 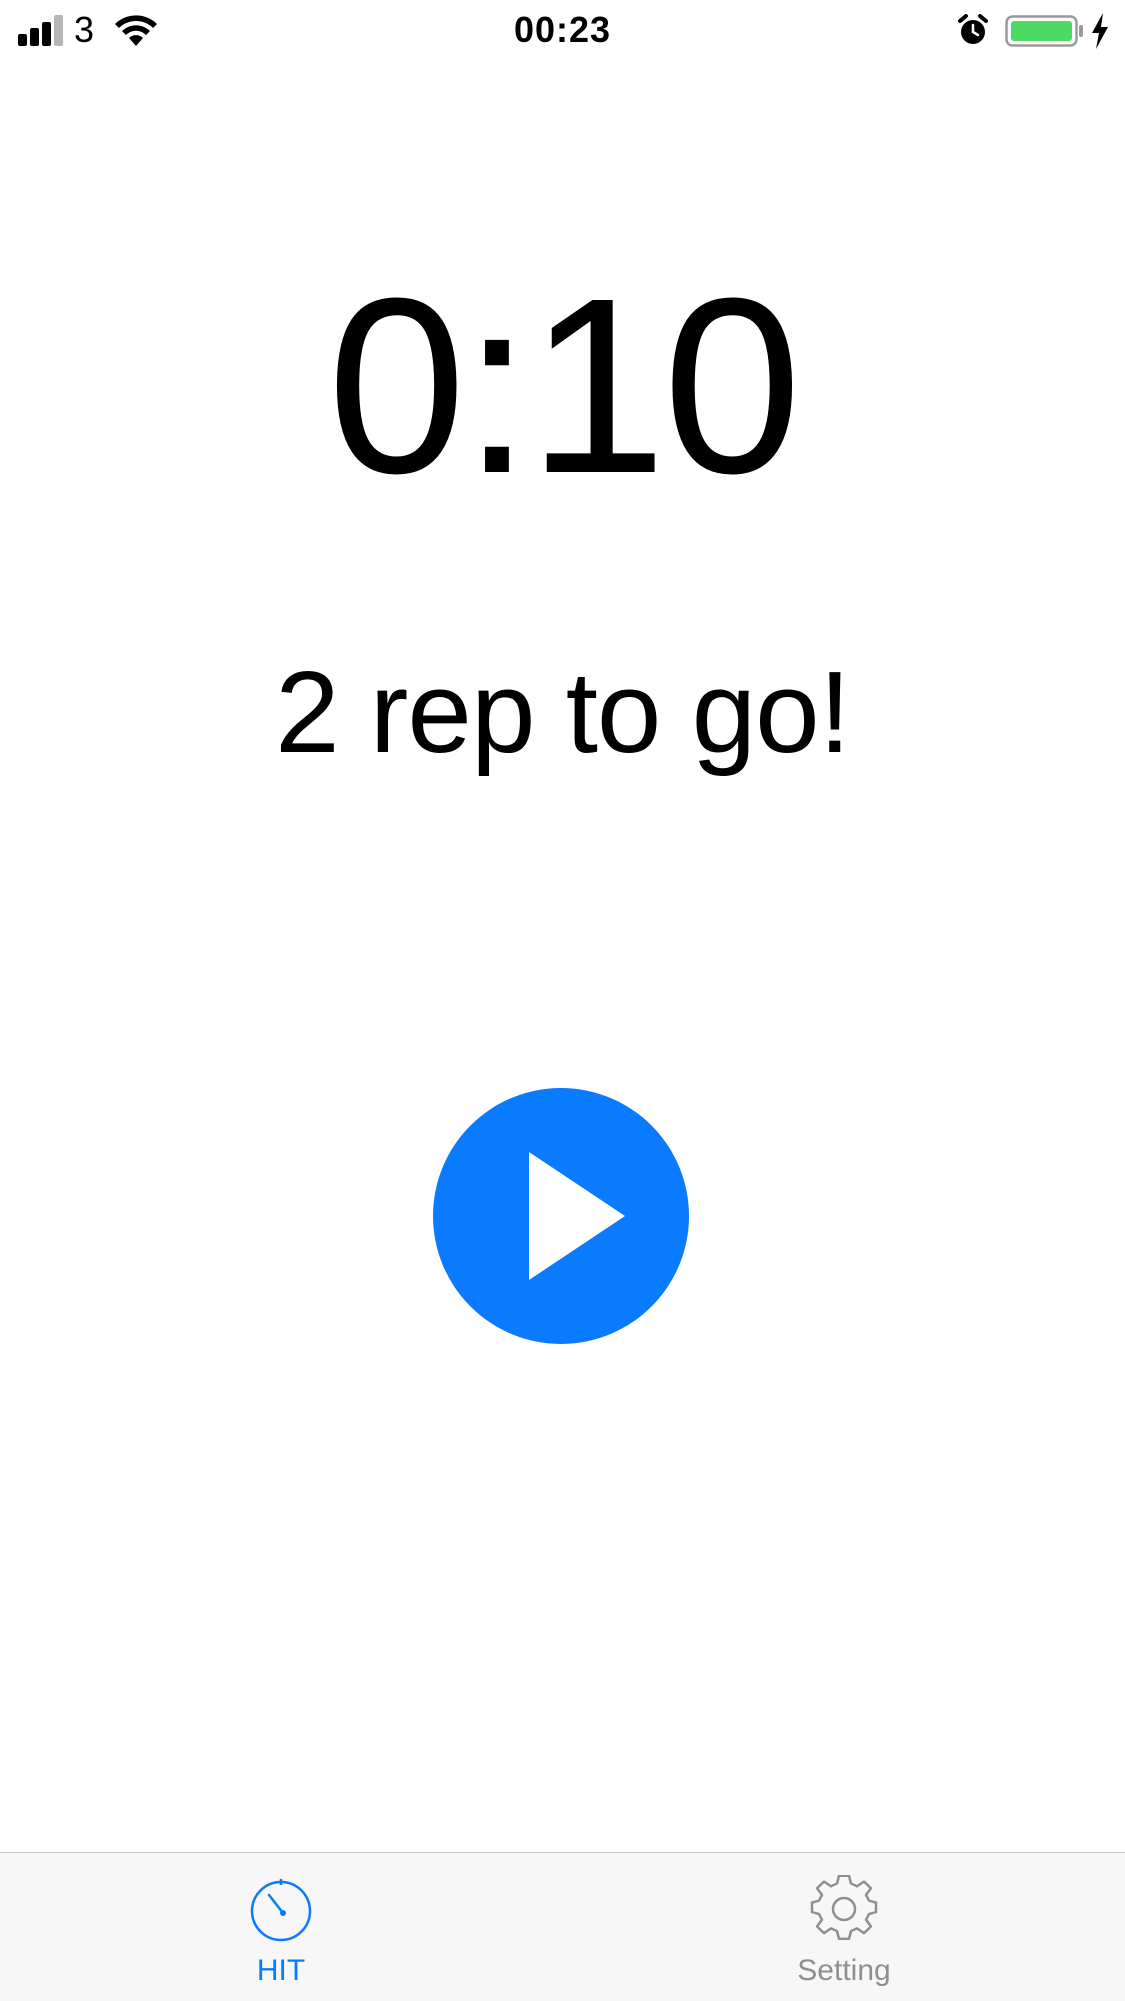 I want to click on play-button, so click(x=561, y=1216).